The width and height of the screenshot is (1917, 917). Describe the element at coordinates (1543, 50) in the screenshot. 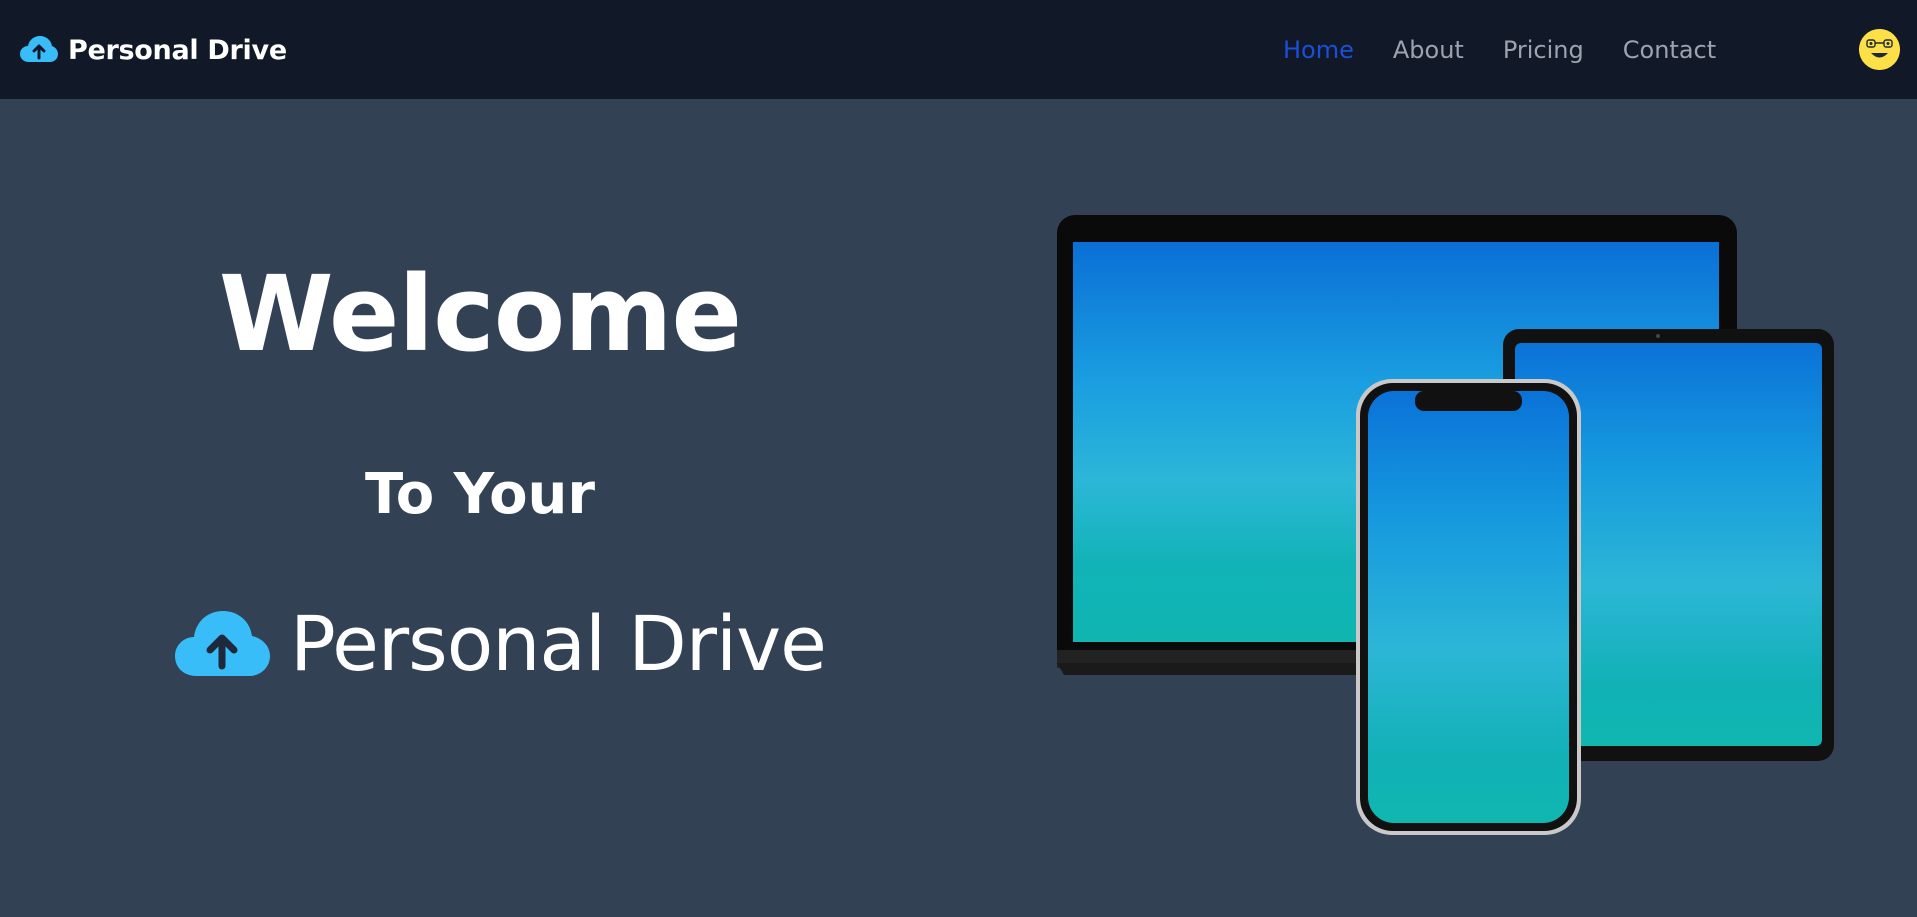

I see `nav-link-pricing: Pricing` at that location.